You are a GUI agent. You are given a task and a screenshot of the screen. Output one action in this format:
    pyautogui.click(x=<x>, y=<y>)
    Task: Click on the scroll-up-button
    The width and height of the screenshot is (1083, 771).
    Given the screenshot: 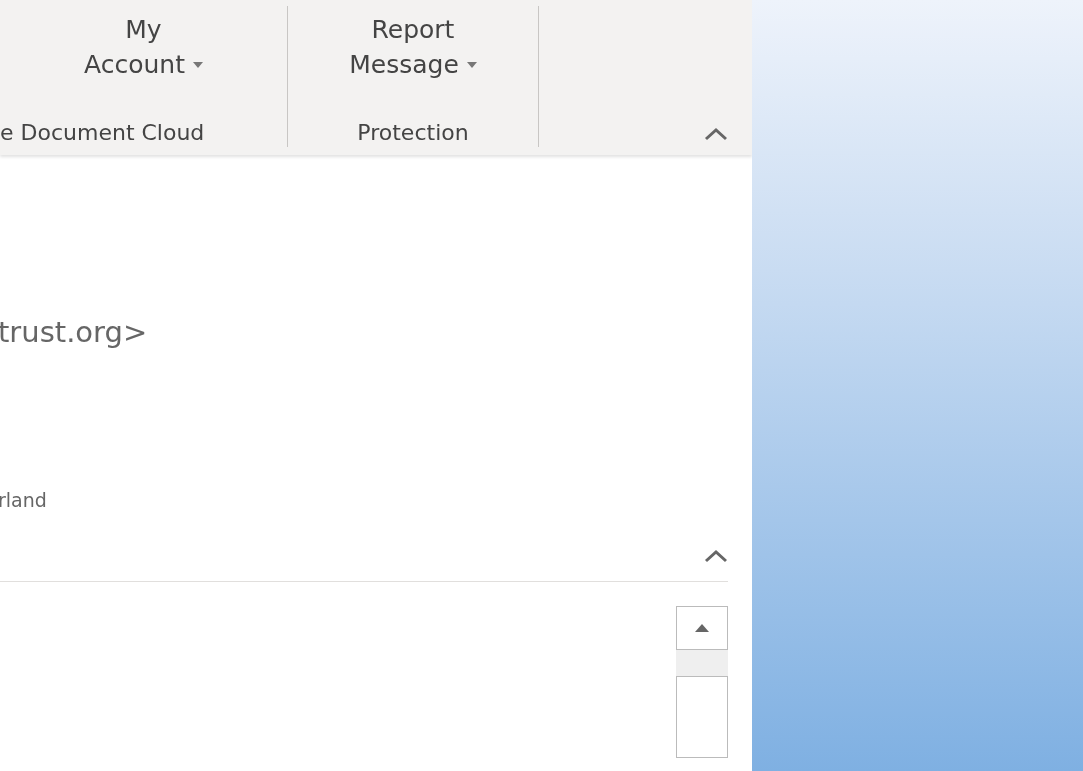 What is the action you would take?
    pyautogui.click(x=702, y=628)
    